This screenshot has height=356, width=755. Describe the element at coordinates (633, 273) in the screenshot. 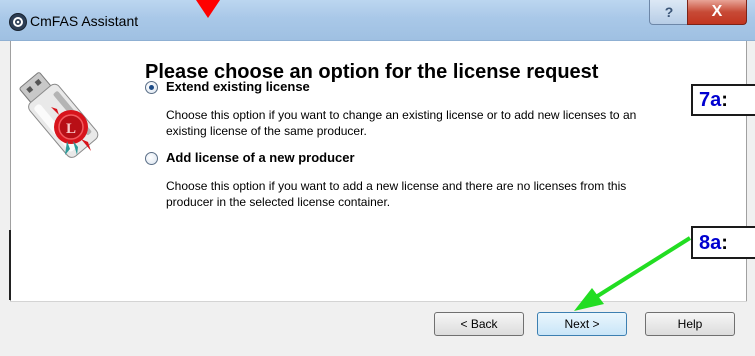

I see `green-arrow-icon` at that location.